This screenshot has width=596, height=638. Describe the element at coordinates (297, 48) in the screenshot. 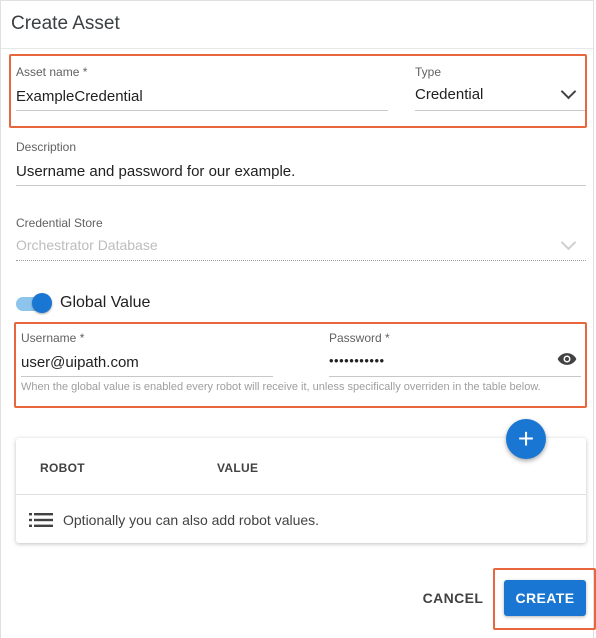

I see `title-divider` at that location.